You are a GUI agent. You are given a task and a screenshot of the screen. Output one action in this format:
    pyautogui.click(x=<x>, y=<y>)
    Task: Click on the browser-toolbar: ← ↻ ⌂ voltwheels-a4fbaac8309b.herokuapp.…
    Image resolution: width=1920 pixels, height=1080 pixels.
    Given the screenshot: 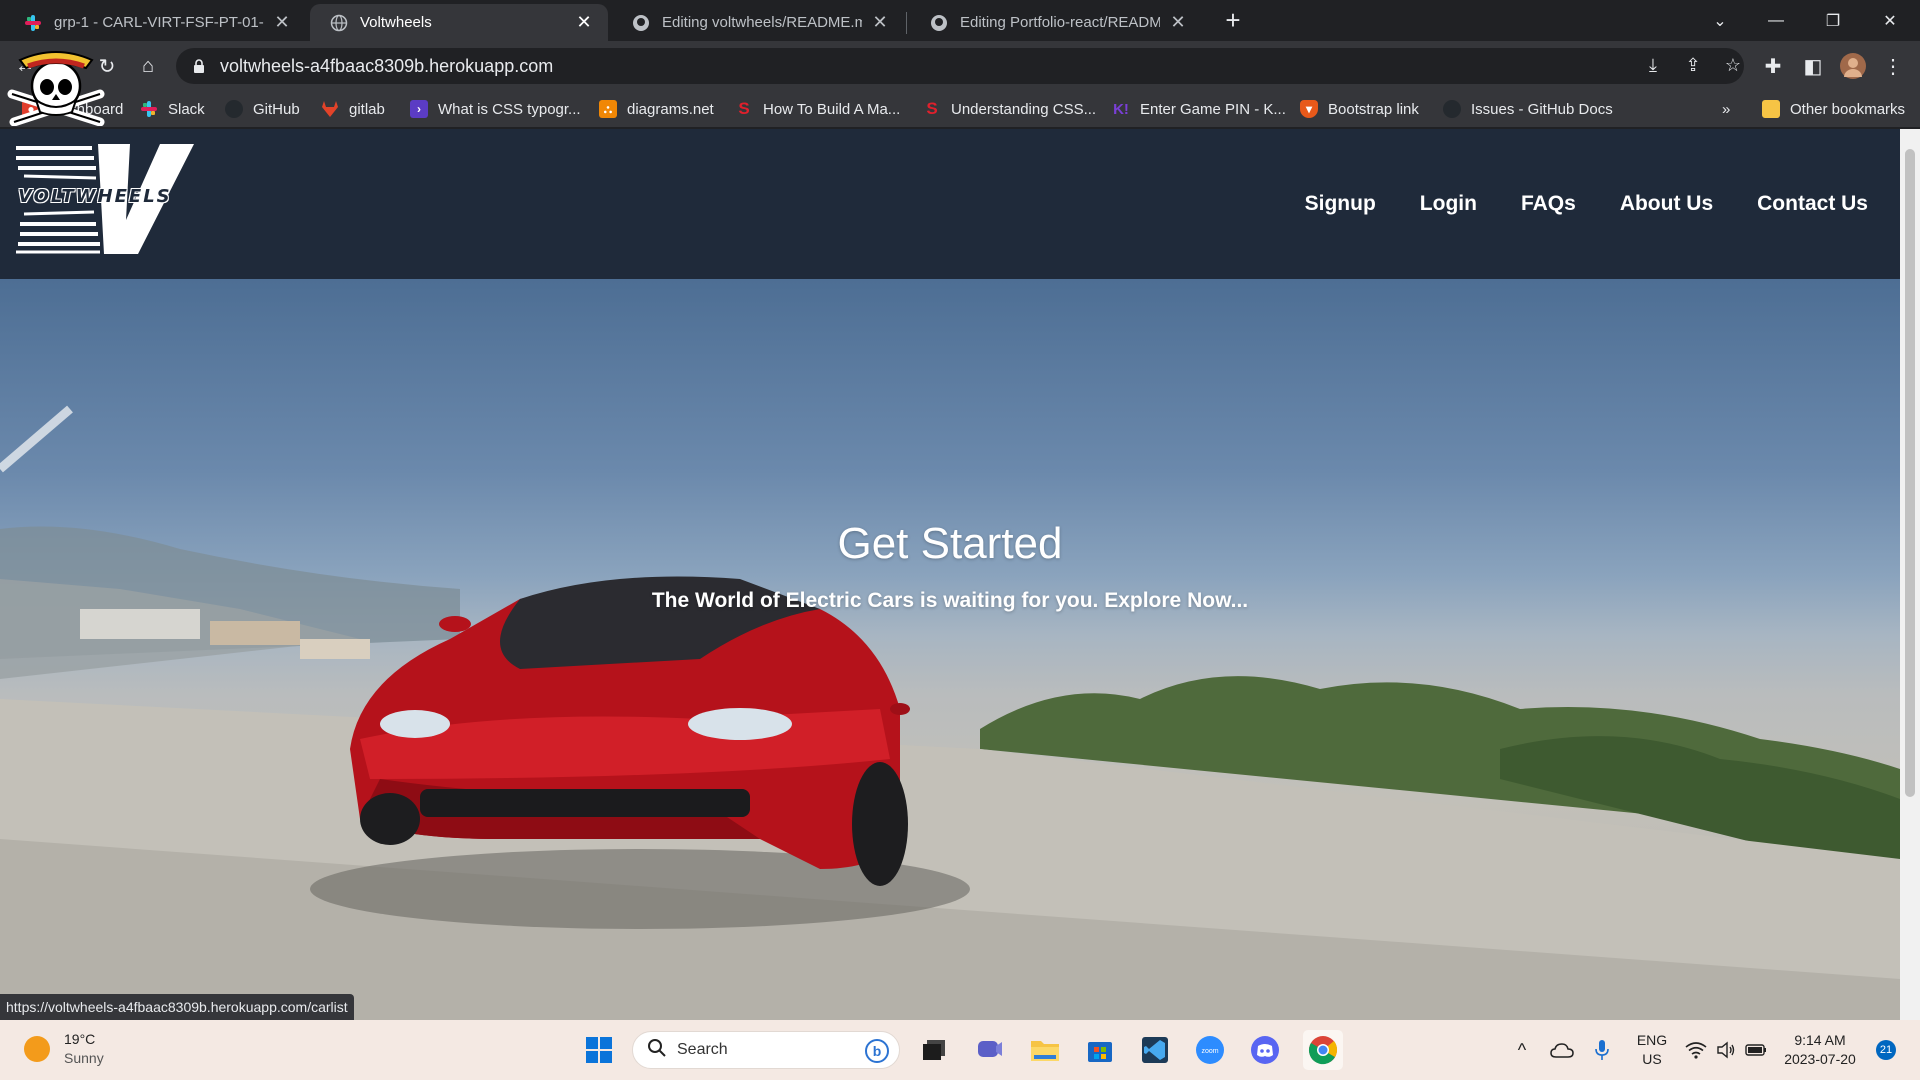 What is the action you would take?
    pyautogui.click(x=960, y=65)
    